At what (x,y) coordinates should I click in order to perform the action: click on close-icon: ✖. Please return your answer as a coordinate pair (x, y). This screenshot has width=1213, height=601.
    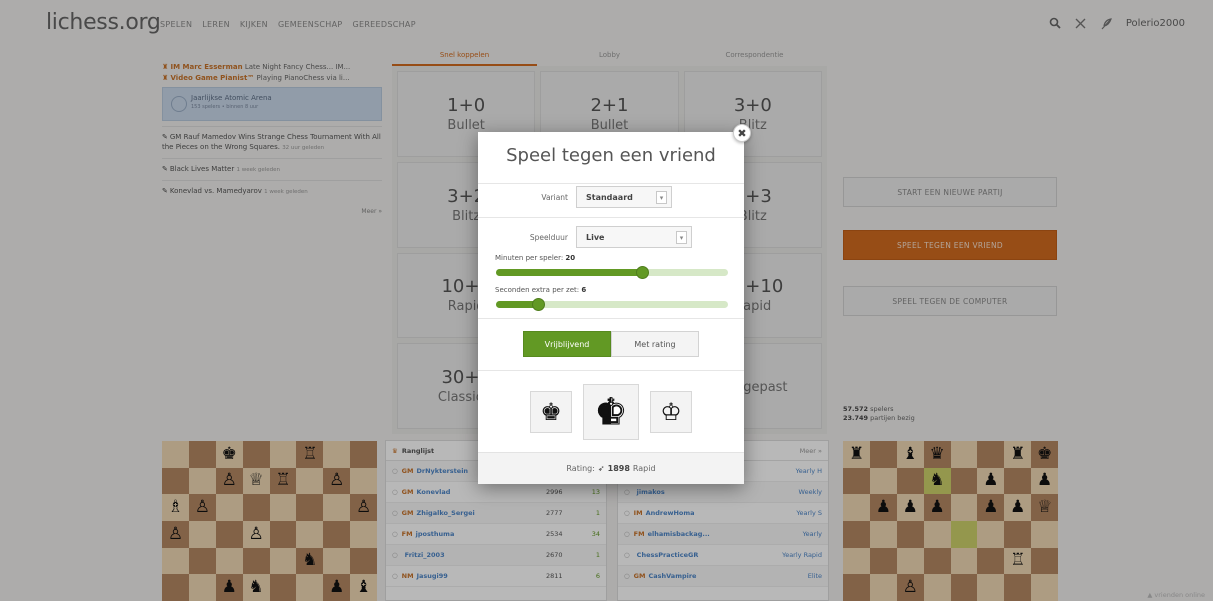
    Looking at the image, I should click on (742, 133).